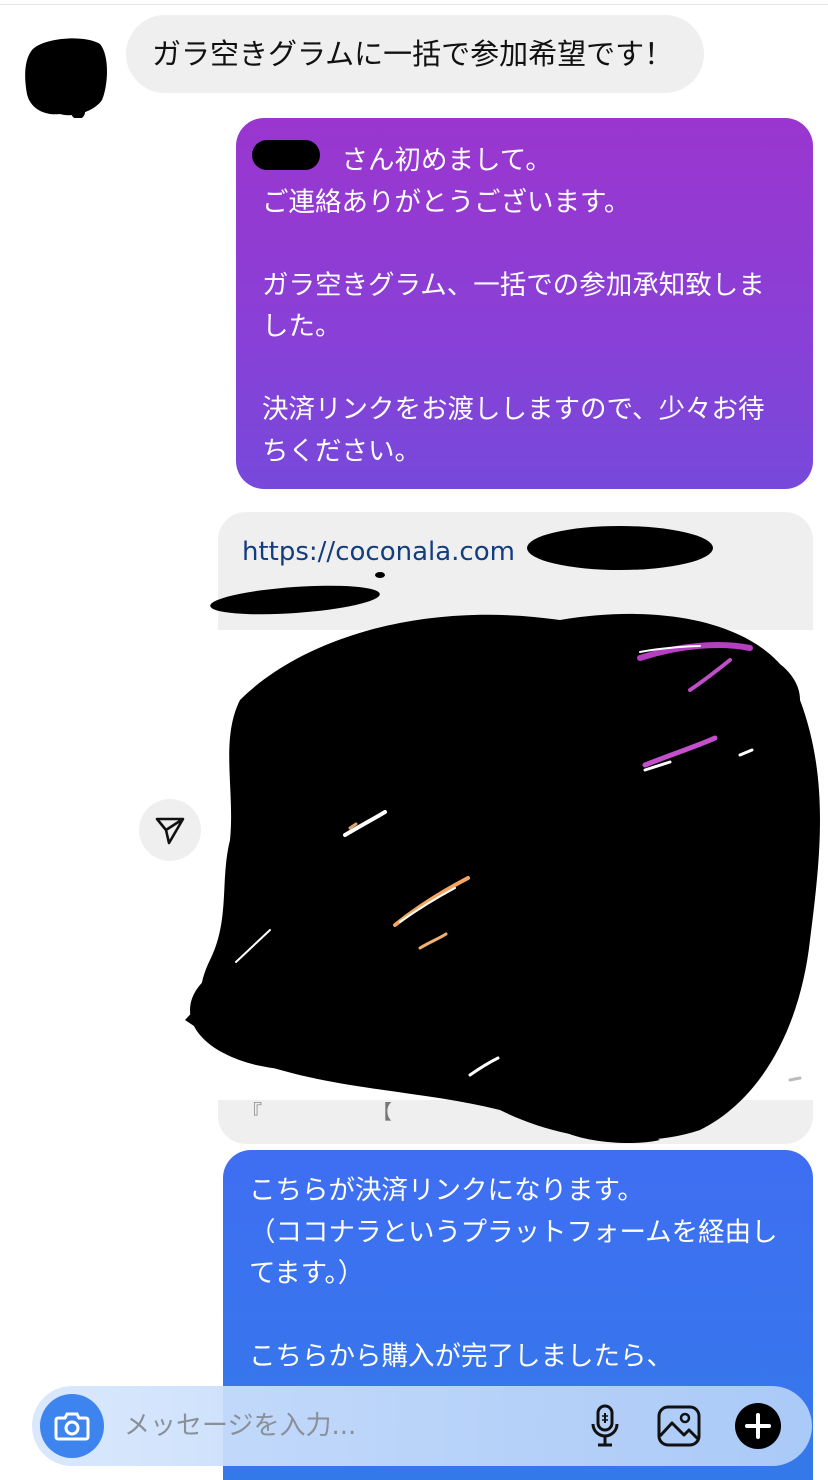  I want to click on share-button, so click(170, 830).